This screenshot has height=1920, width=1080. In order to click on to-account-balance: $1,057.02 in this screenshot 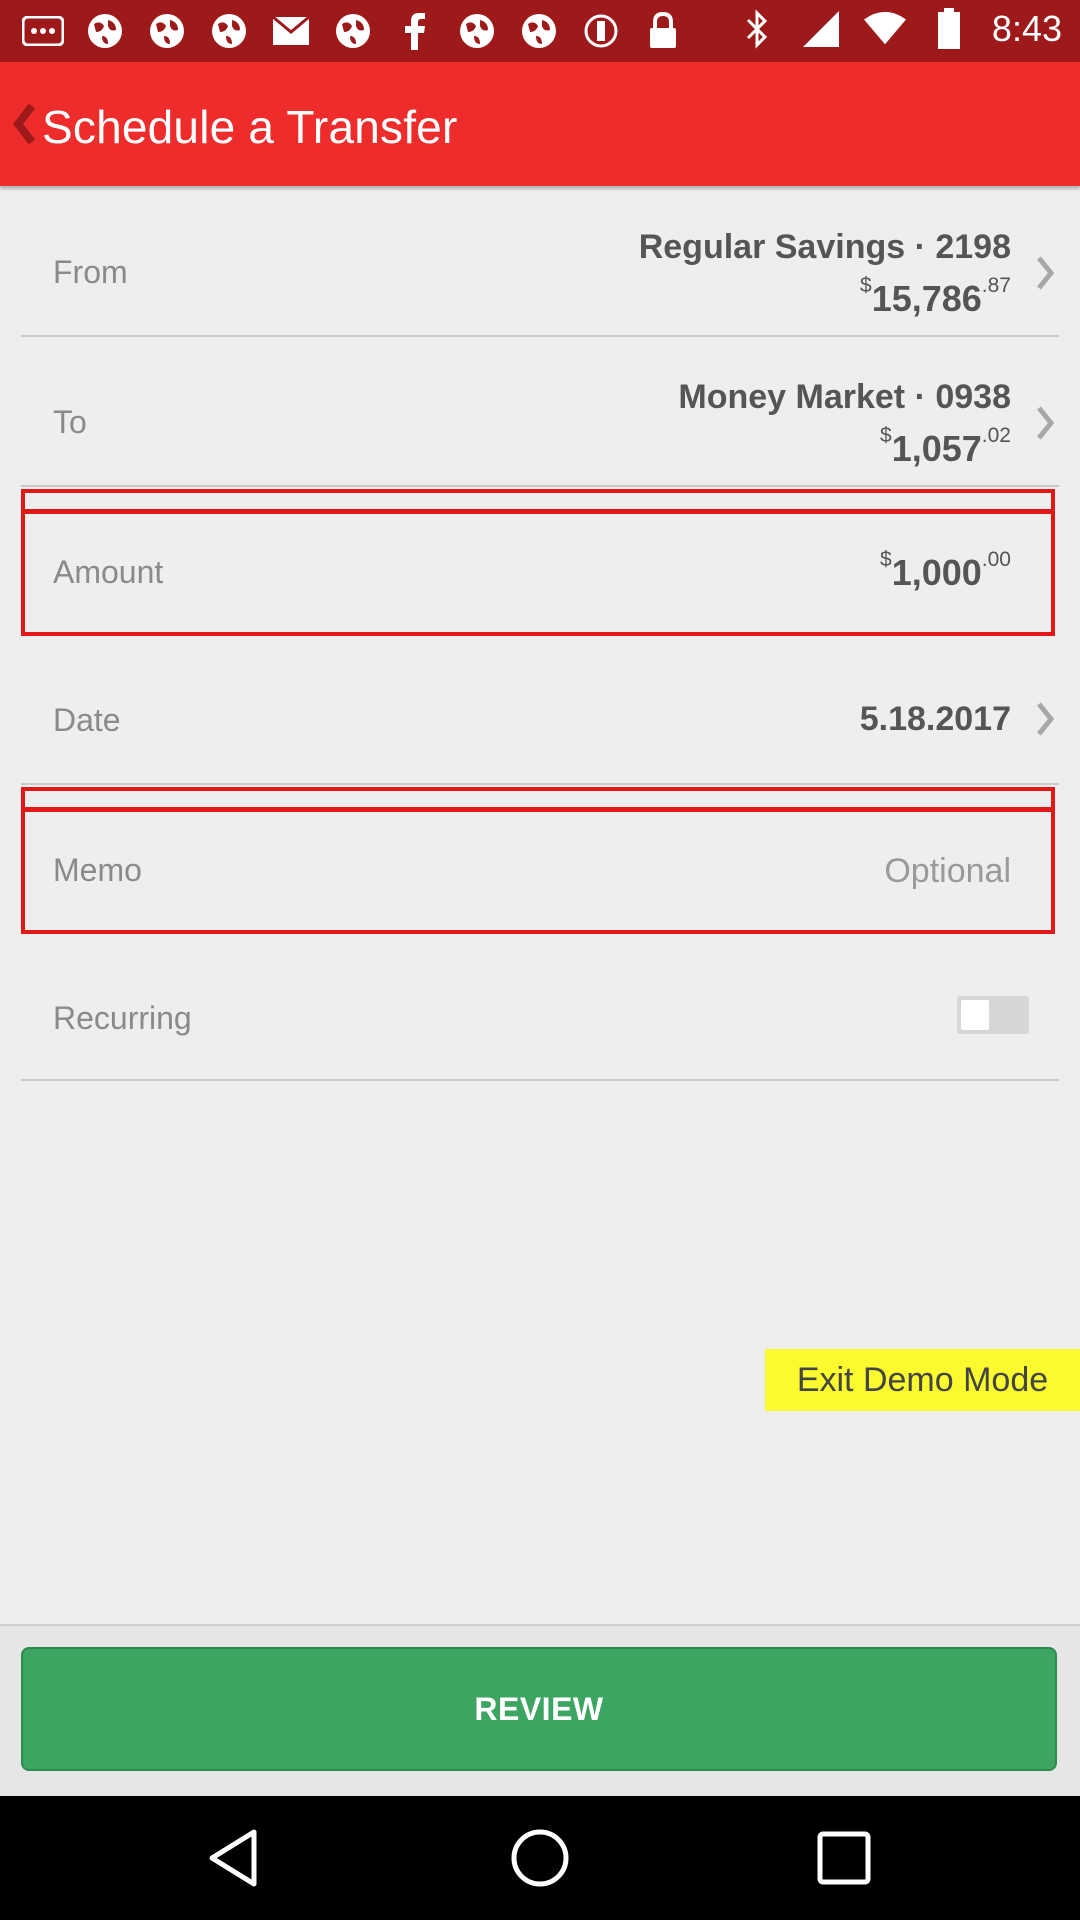, I will do `click(945, 447)`.